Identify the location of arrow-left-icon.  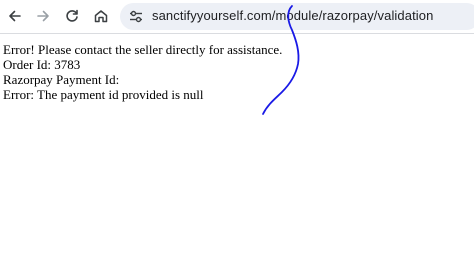
(15, 16).